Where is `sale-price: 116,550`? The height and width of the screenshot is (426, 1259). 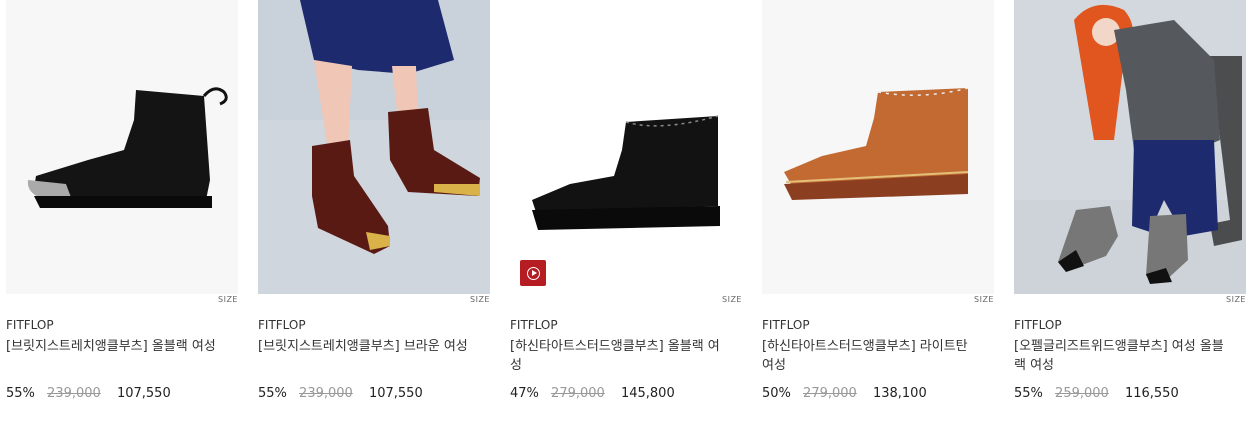 sale-price: 116,550 is located at coordinates (1151, 393).